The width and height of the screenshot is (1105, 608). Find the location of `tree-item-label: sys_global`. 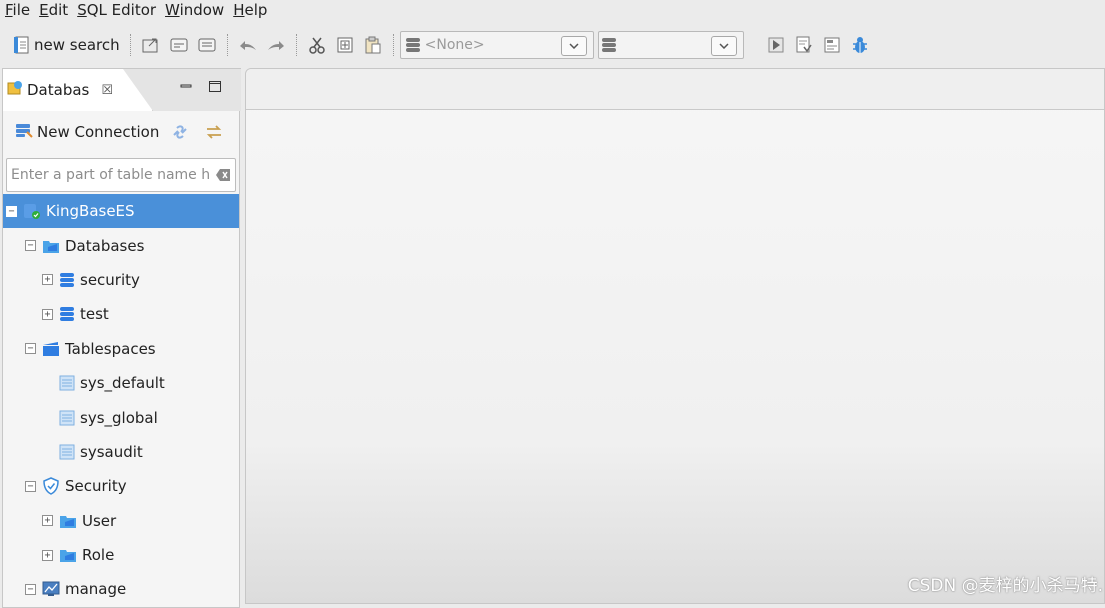

tree-item-label: sys_global is located at coordinates (119, 417).